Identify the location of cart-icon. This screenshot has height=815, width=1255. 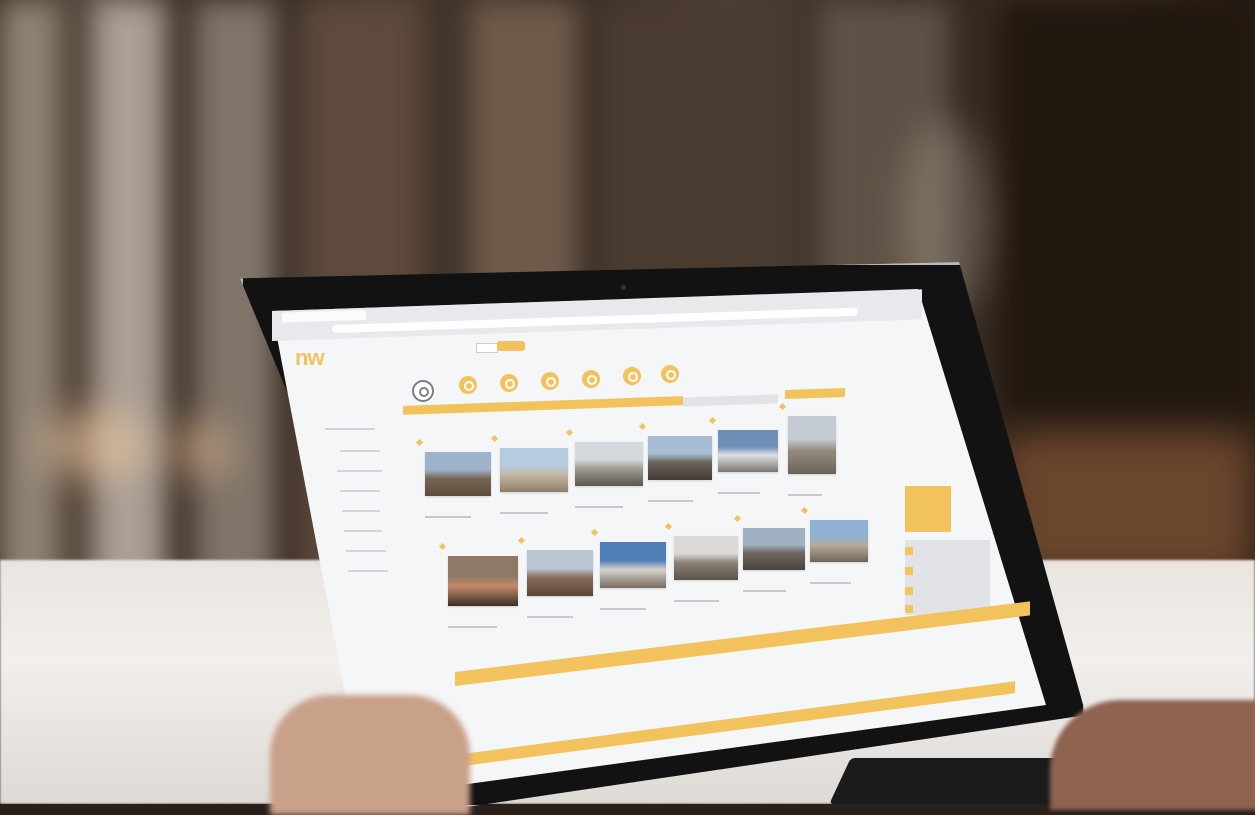
(670, 374).